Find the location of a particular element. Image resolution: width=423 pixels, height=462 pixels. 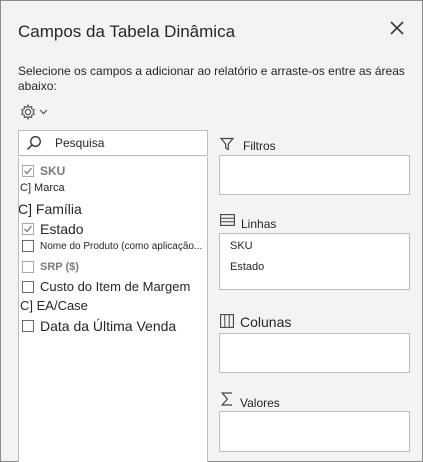

rows-area-label: Linhas is located at coordinates (259, 224).